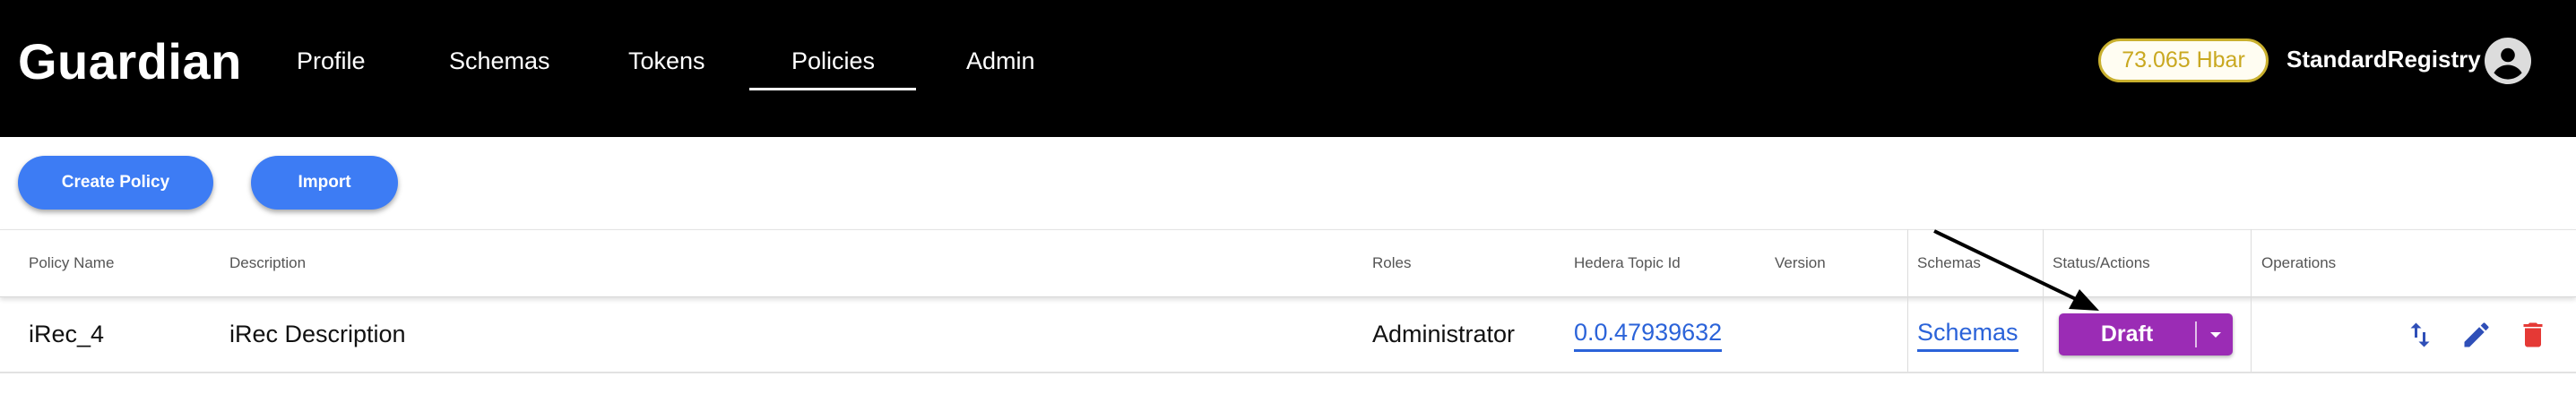 The width and height of the screenshot is (2576, 394). What do you see at coordinates (2101, 262) in the screenshot?
I see `col-status-actions: Status/Actions` at bounding box center [2101, 262].